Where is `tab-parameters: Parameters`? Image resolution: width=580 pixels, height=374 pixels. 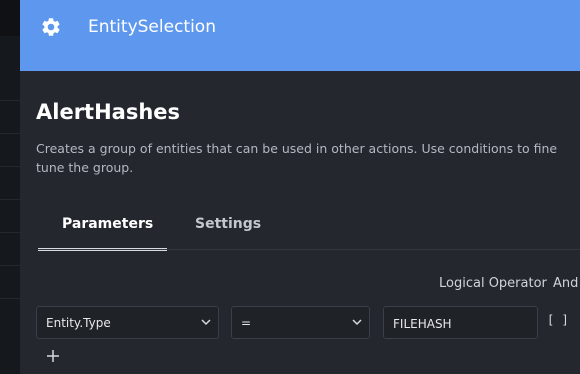
tab-parameters: Parameters is located at coordinates (107, 224).